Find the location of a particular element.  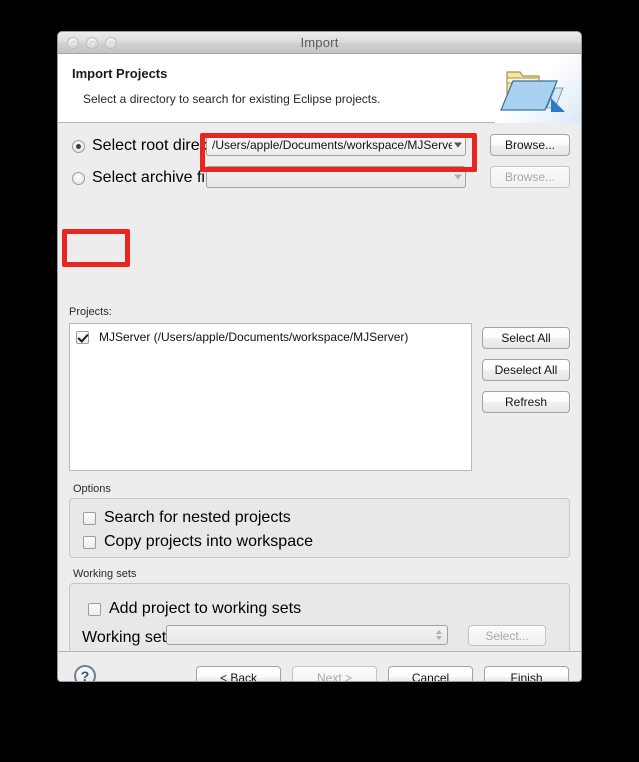

copy-projects-label: Copy projects into workspace is located at coordinates (208, 541).